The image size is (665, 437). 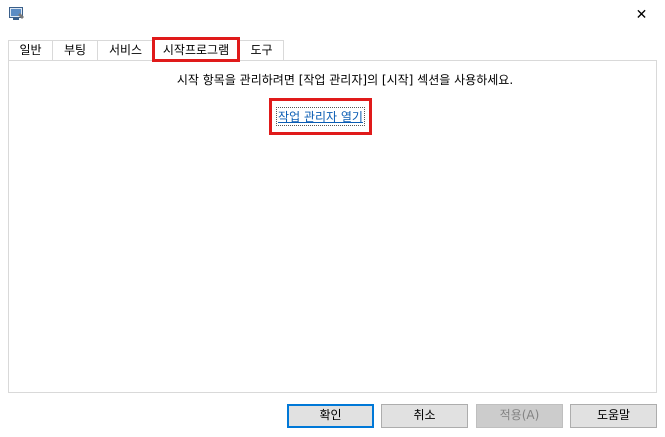 I want to click on open-task-manager-highlight: 작업 관리자 열기, so click(x=320, y=116).